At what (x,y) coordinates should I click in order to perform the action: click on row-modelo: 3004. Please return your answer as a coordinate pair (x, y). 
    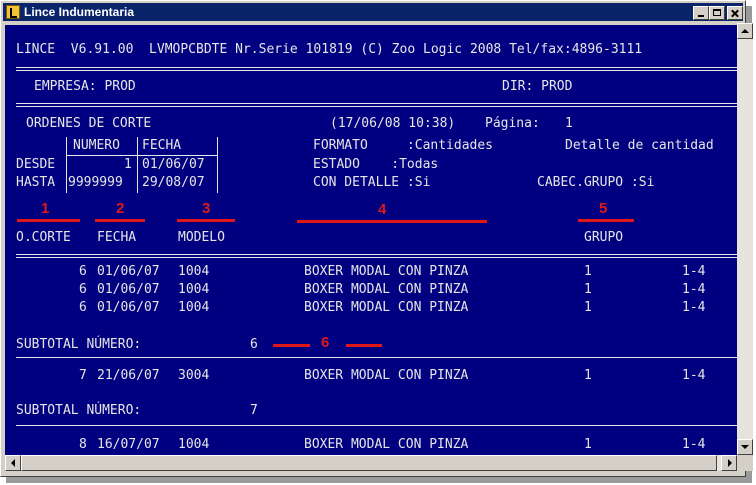
    Looking at the image, I should click on (194, 375).